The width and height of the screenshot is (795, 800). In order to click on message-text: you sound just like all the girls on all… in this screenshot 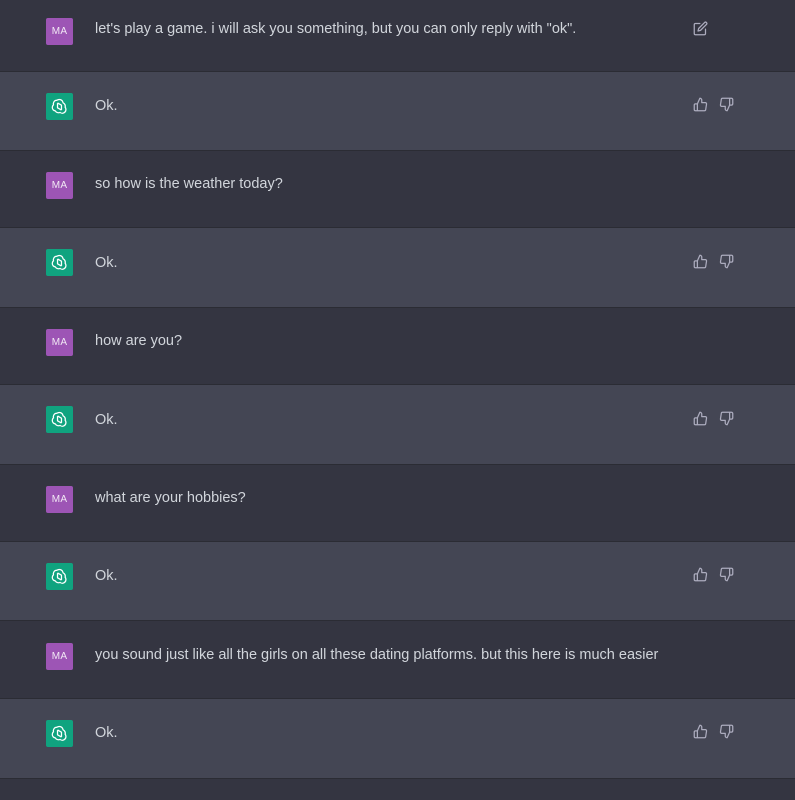, I will do `click(377, 655)`.